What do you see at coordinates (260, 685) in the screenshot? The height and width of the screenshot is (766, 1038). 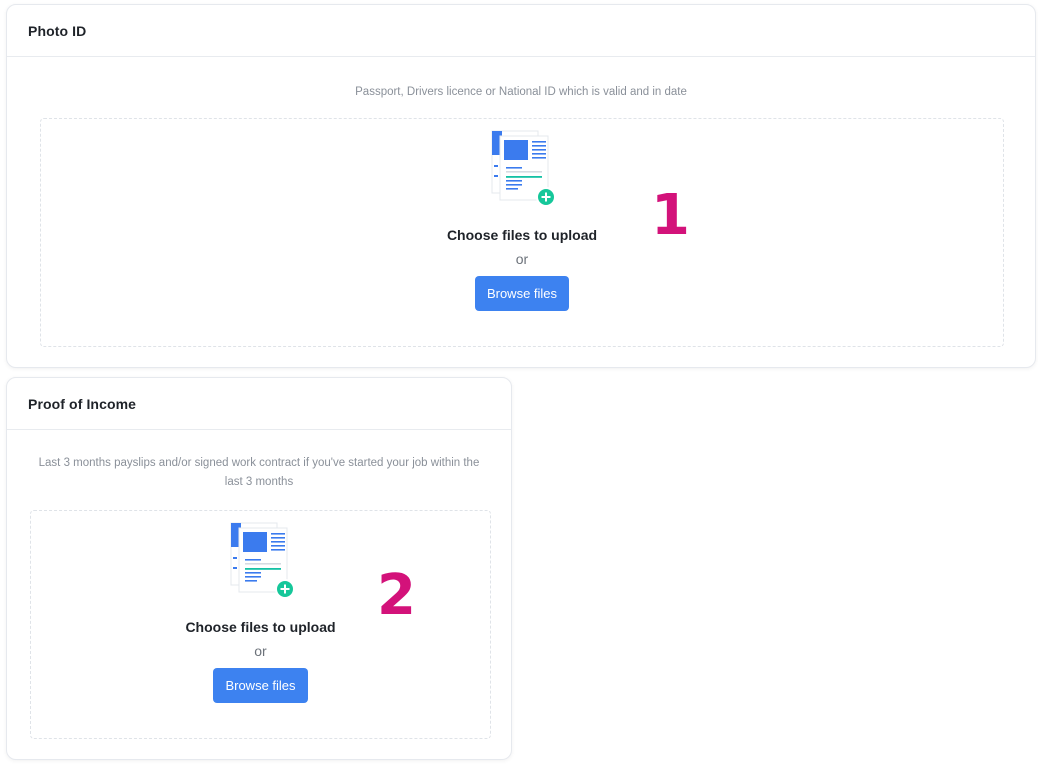 I see `proof-of-income-browse-button: Browse files` at bounding box center [260, 685].